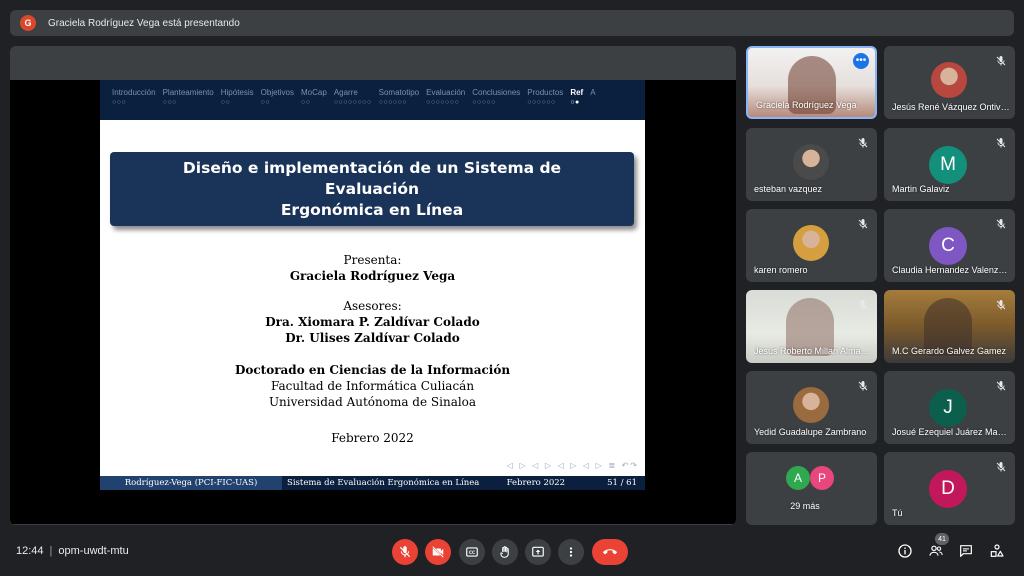 This screenshot has height=576, width=1024. Describe the element at coordinates (372, 386) in the screenshot. I see `faculty-name: Facultad de Informática Culiacán` at that location.